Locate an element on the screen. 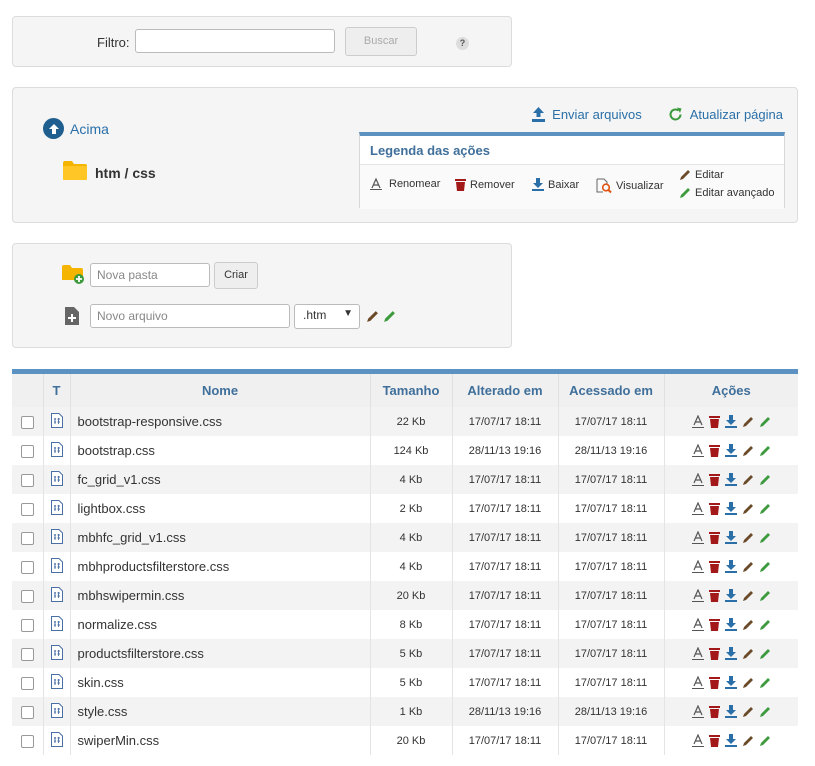 The height and width of the screenshot is (766, 815). file-name: fc_grid_v1.css is located at coordinates (219, 479).